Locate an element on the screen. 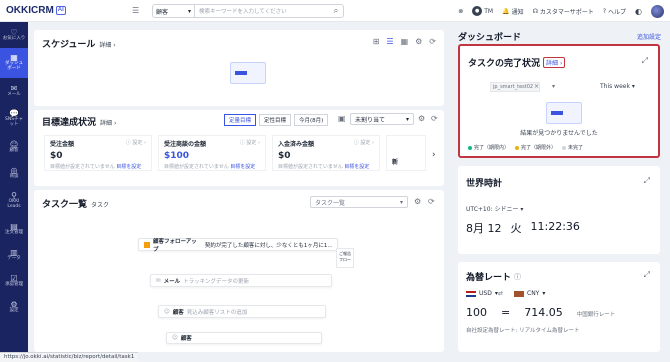 Image resolution: width=670 pixels, height=362 pixels. tab-qualitative: 定性目標 is located at coordinates (275, 120).